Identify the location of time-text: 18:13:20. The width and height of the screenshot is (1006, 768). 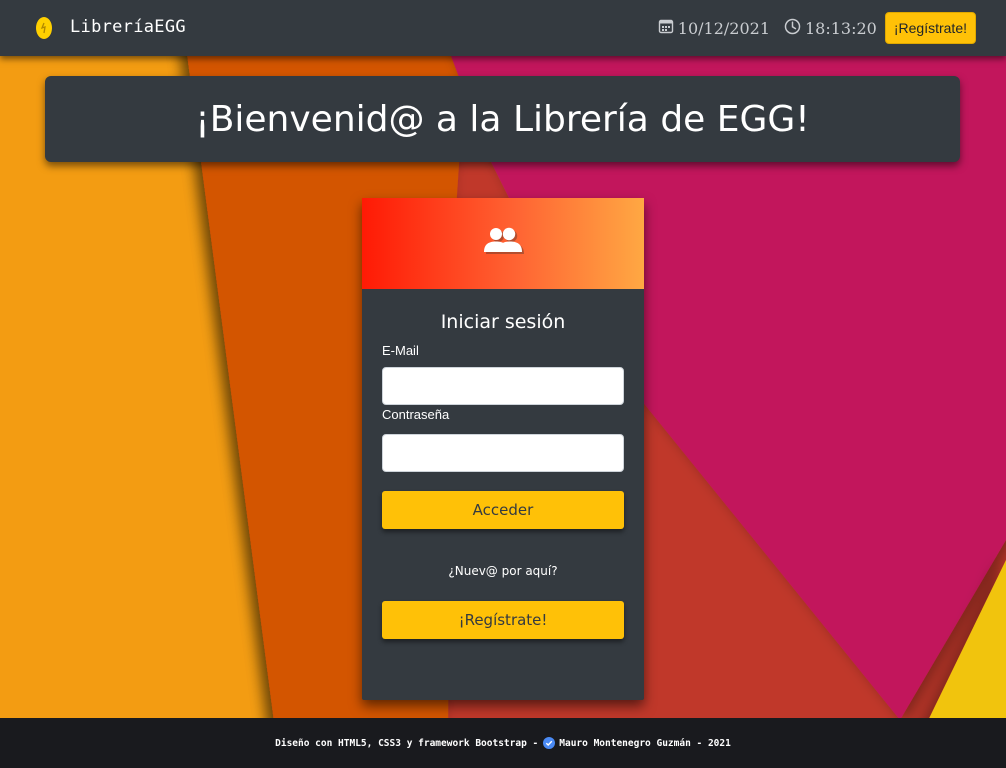
(841, 28).